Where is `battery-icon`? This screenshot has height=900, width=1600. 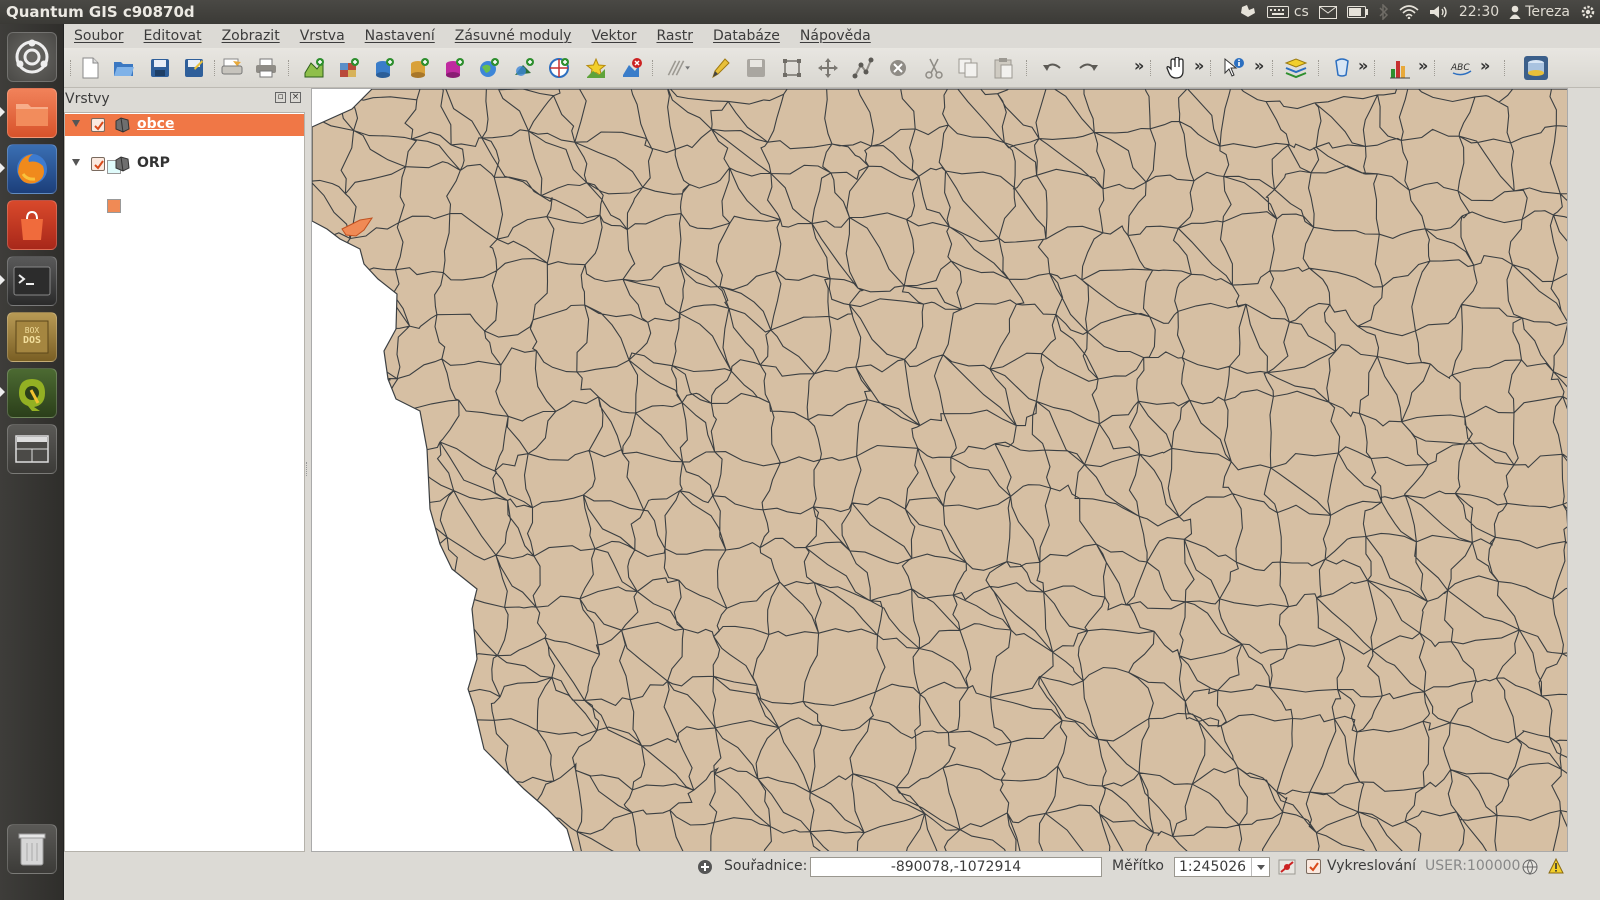
battery-icon is located at coordinates (1357, 12).